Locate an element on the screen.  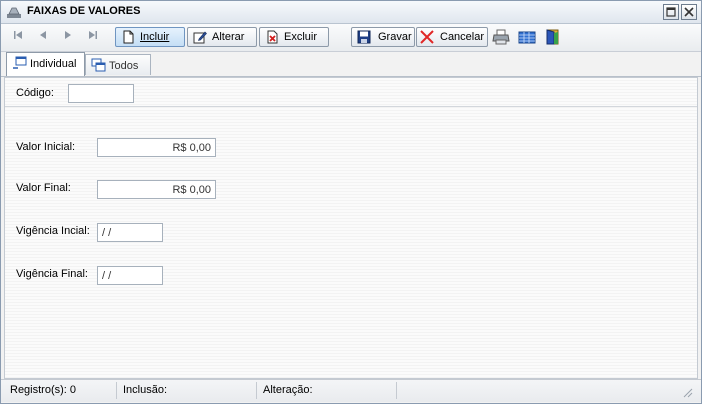
status-registros: Registro(s): 0 is located at coordinates (43, 390).